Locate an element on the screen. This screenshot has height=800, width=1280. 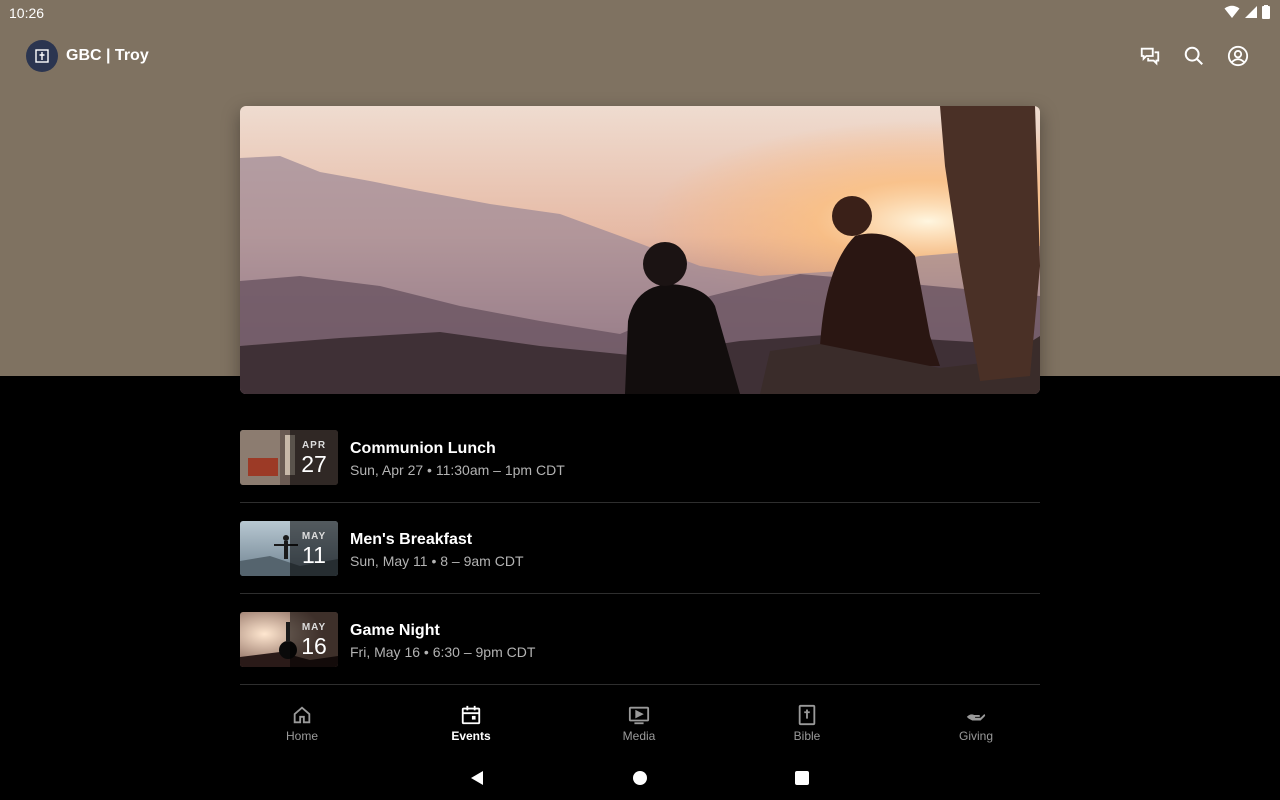
book-cross-icon is located at coordinates (42, 56).